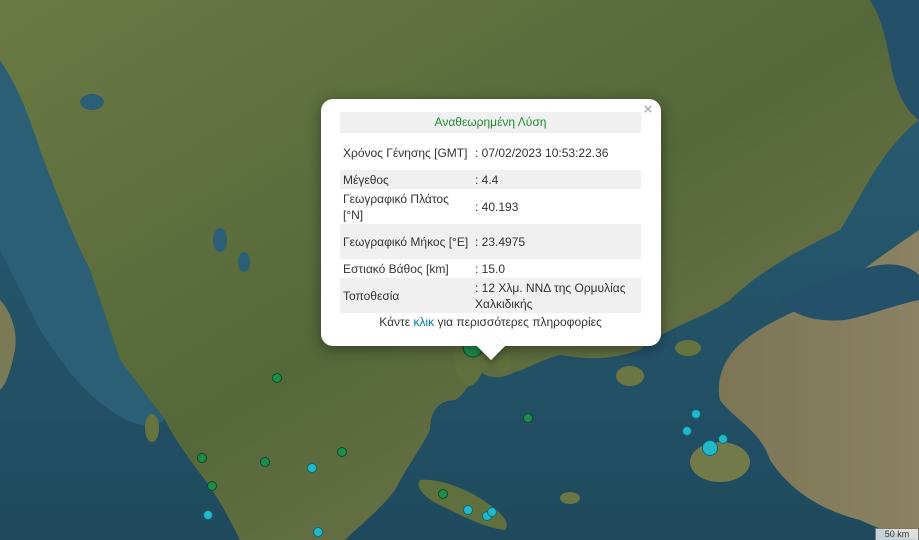  What do you see at coordinates (688, 348) in the screenshot?
I see `thasos-island` at bounding box center [688, 348].